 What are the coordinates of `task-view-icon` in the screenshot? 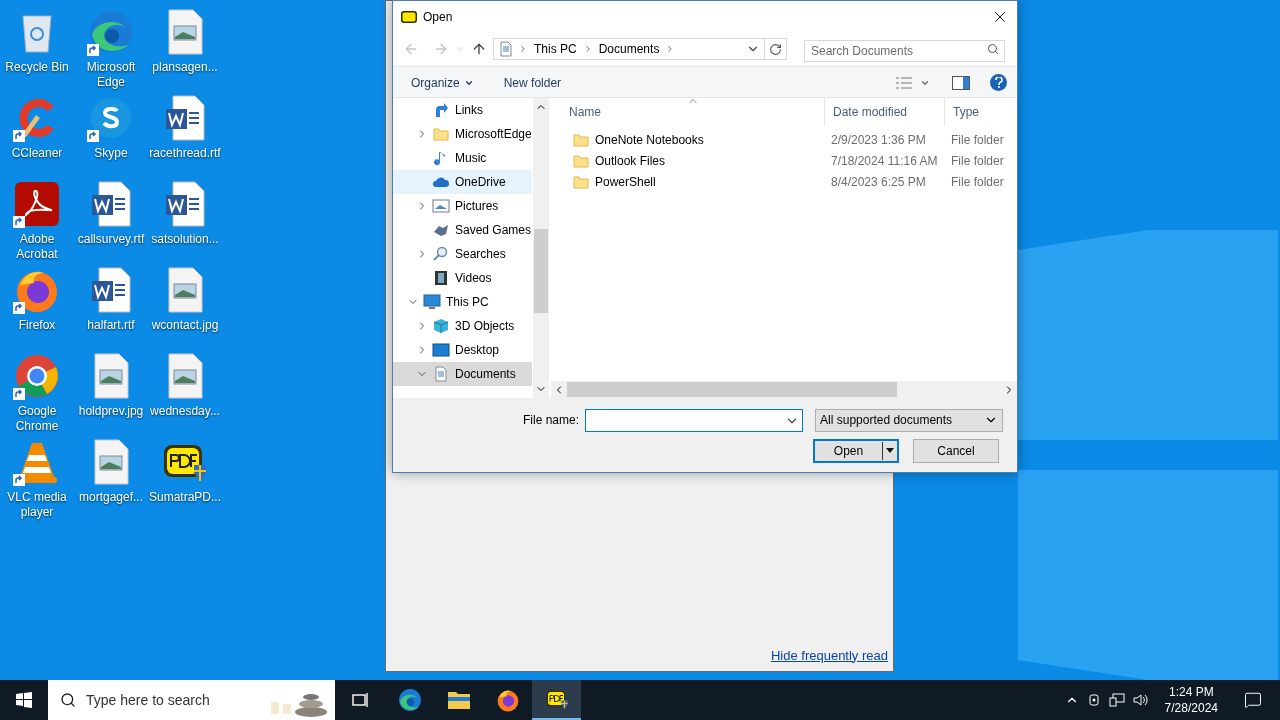 It's located at (360, 700).